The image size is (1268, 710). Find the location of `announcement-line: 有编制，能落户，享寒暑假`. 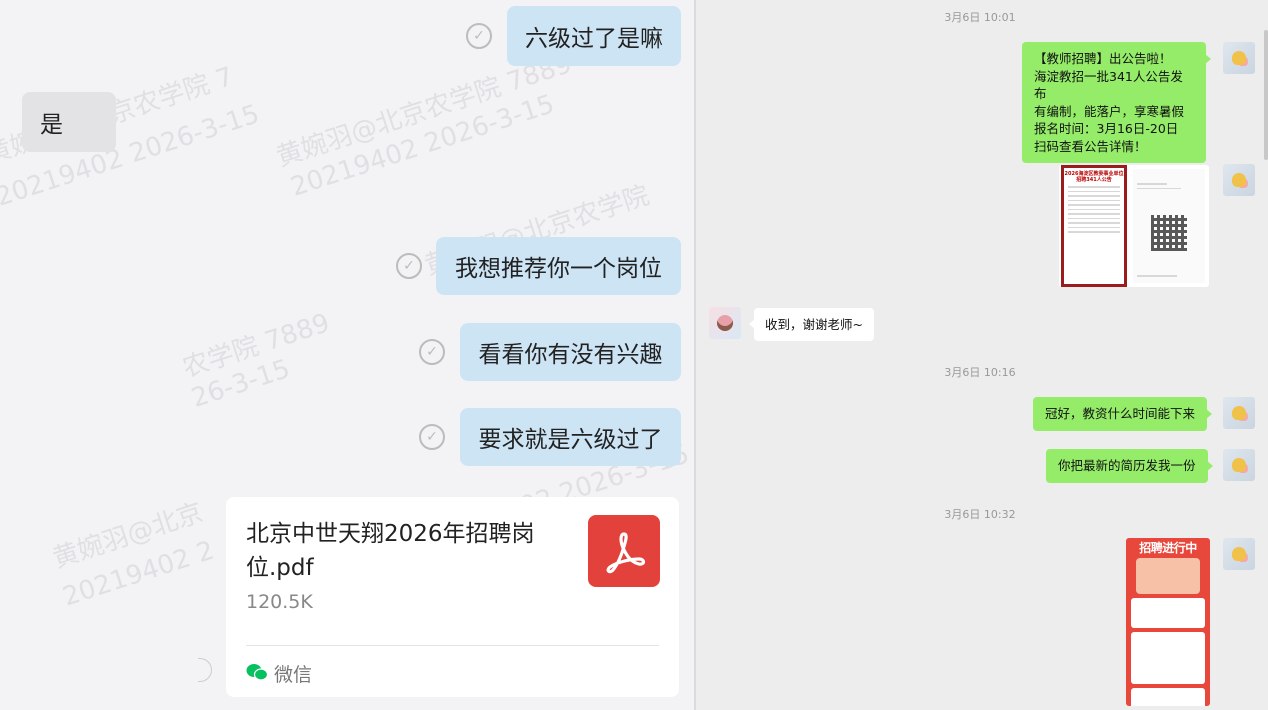

announcement-line: 有编制，能落户，享寒暑假 is located at coordinates (1109, 111).